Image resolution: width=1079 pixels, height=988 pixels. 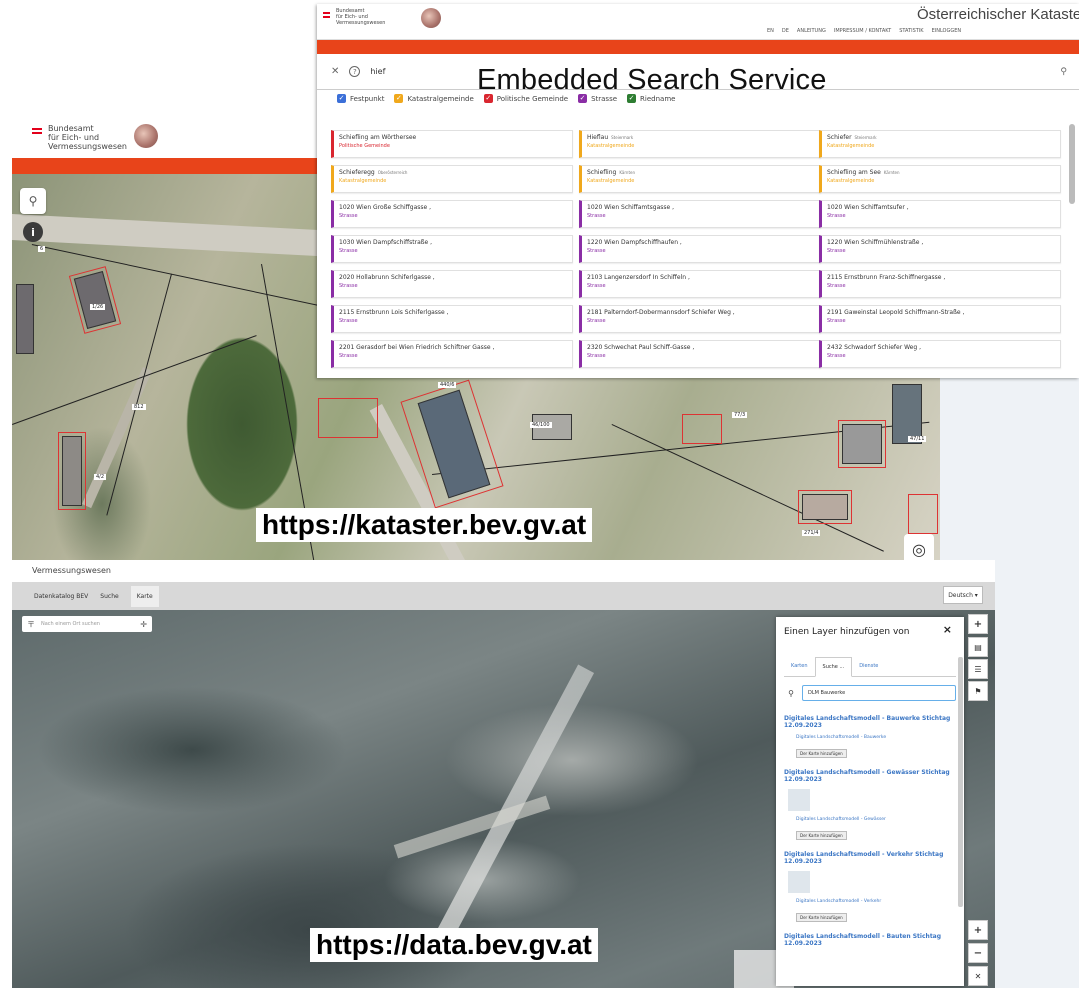 What do you see at coordinates (377, 71) in the screenshot?
I see `search-input: hief` at bounding box center [377, 71].